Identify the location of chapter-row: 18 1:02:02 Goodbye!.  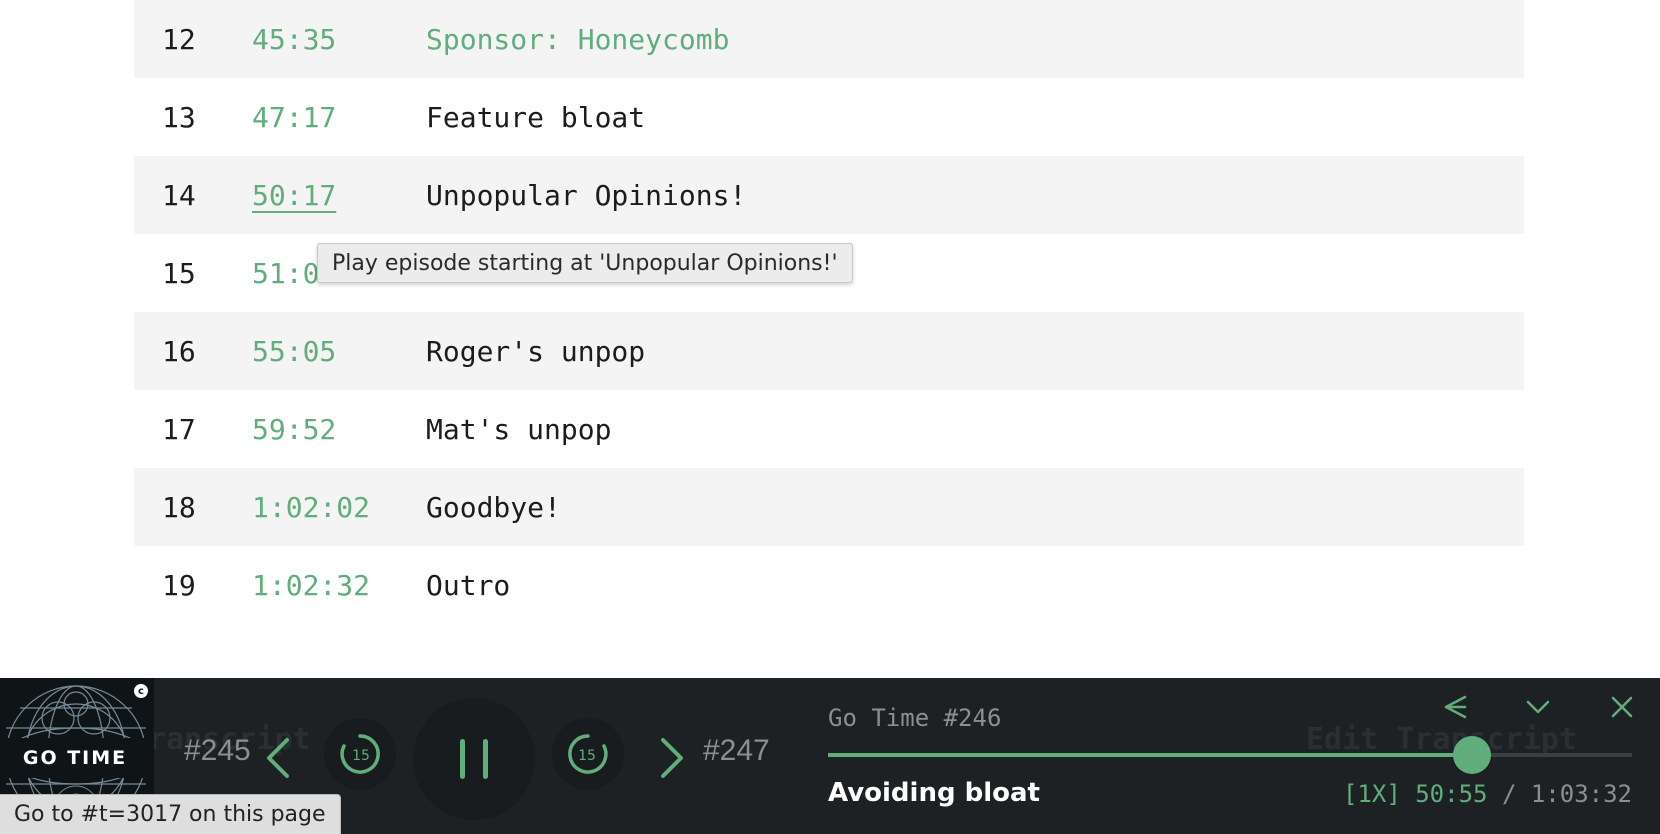
(829, 507).